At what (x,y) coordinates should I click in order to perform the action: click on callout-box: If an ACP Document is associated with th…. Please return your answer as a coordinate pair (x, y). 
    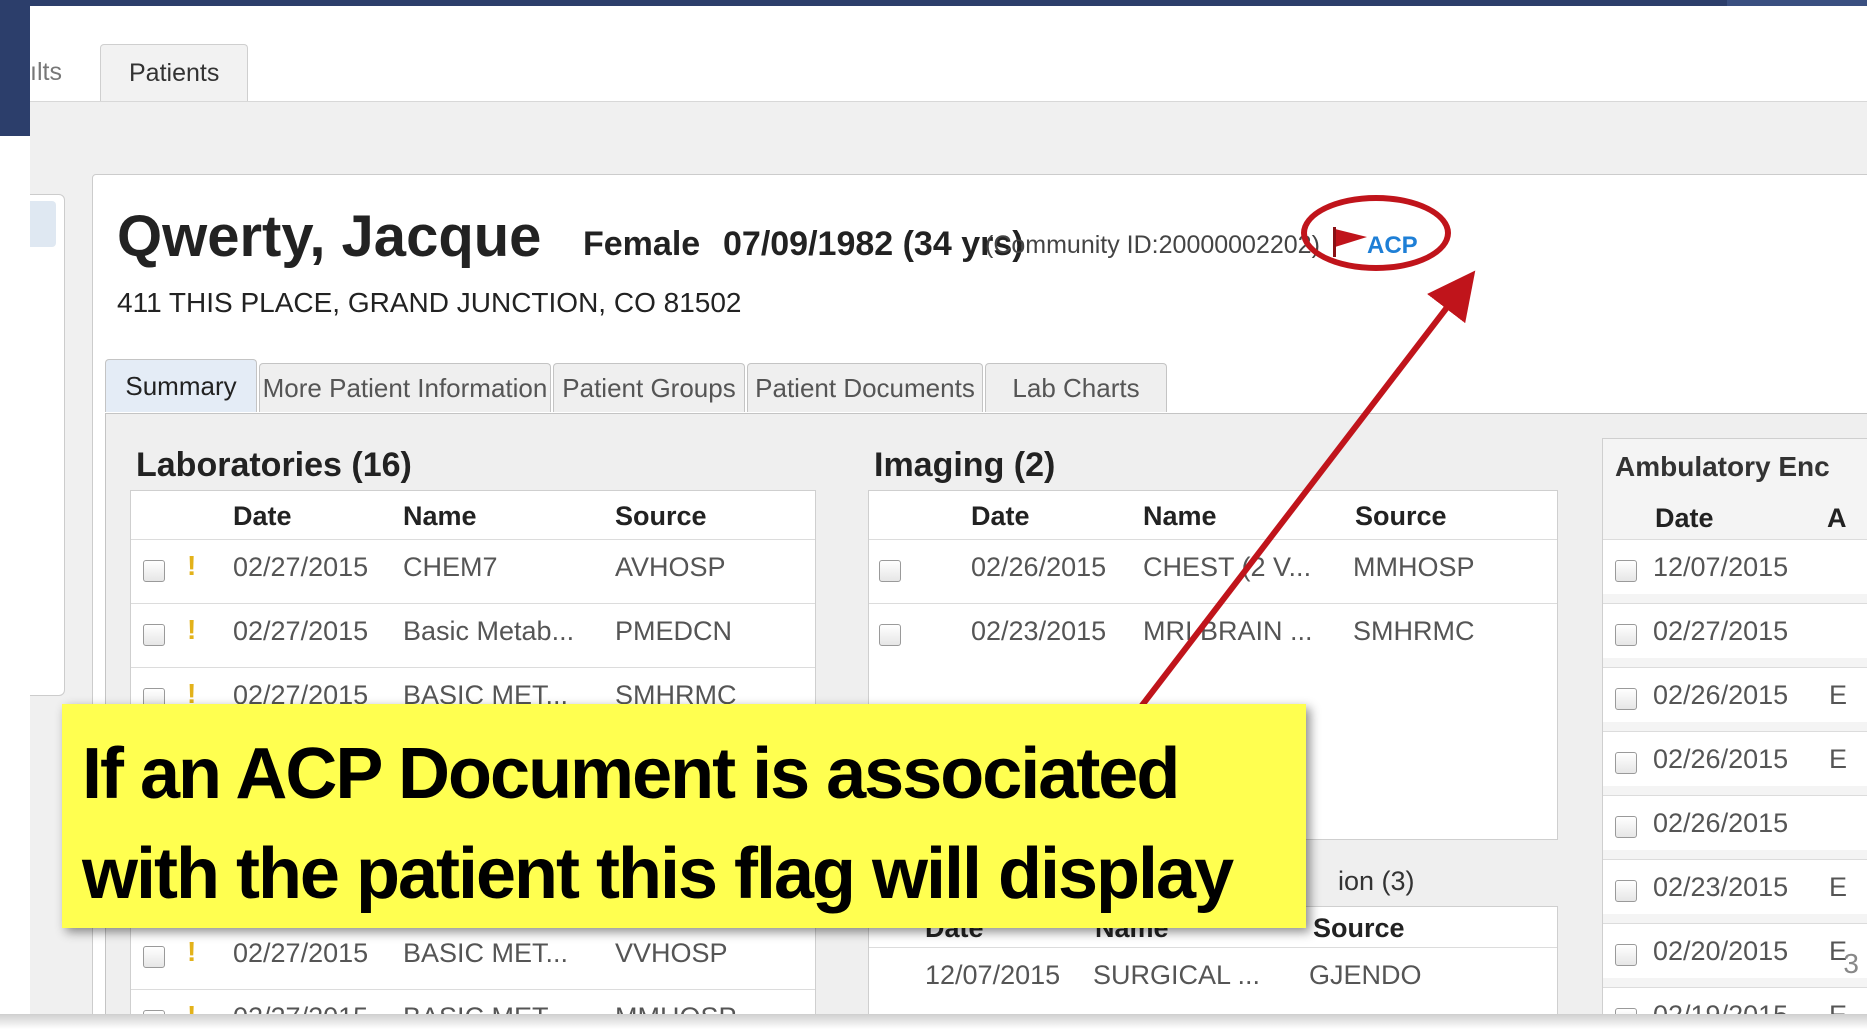
    Looking at the image, I should click on (684, 816).